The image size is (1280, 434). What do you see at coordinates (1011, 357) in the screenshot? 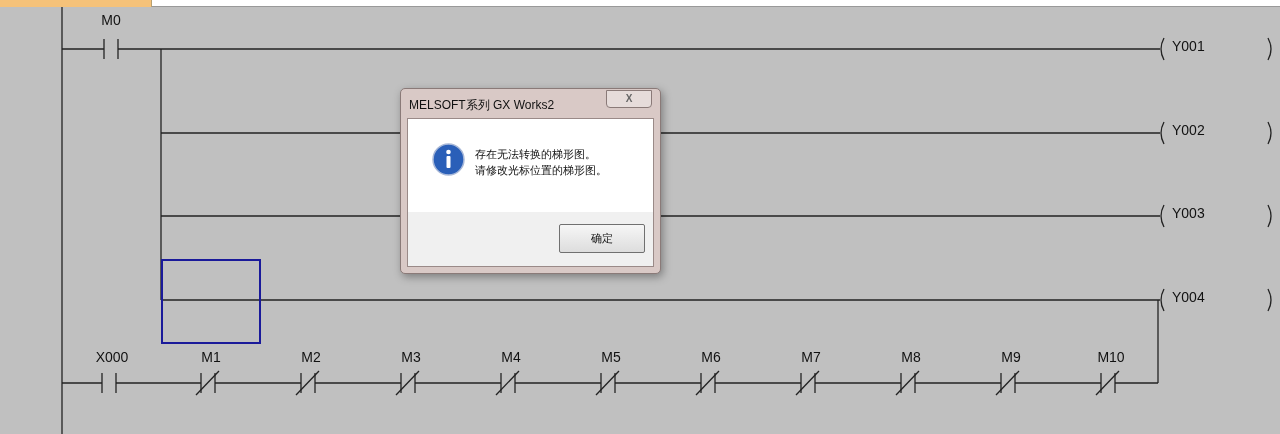
I see `contact-label: M9` at bounding box center [1011, 357].